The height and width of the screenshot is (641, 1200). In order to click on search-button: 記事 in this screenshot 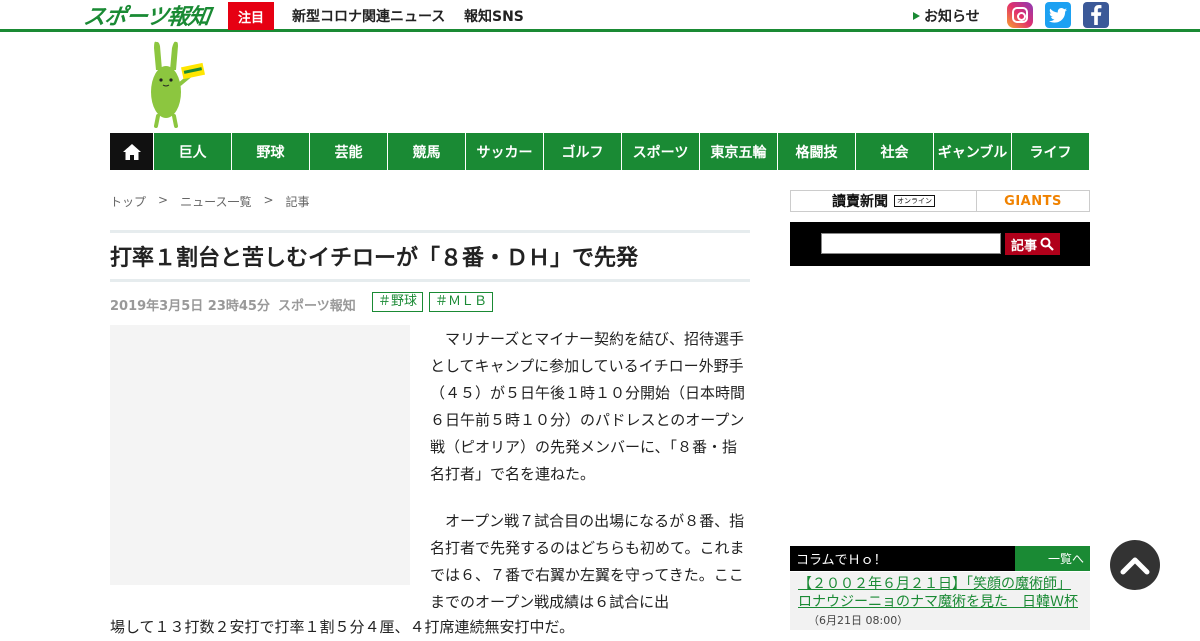, I will do `click(1032, 244)`.